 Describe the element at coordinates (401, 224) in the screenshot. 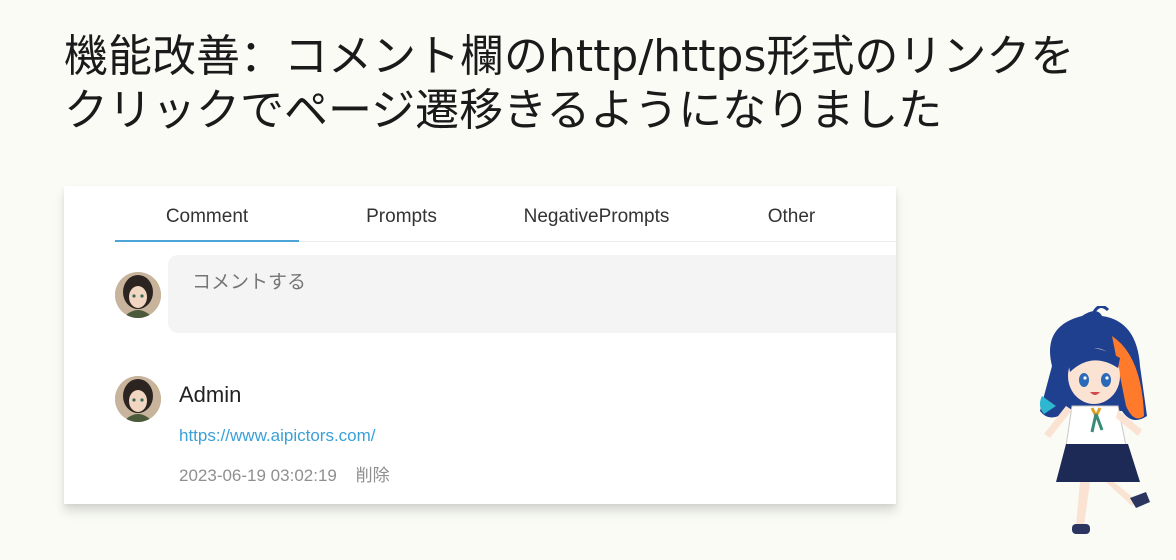

I see `tab-prompts: Prompts` at that location.